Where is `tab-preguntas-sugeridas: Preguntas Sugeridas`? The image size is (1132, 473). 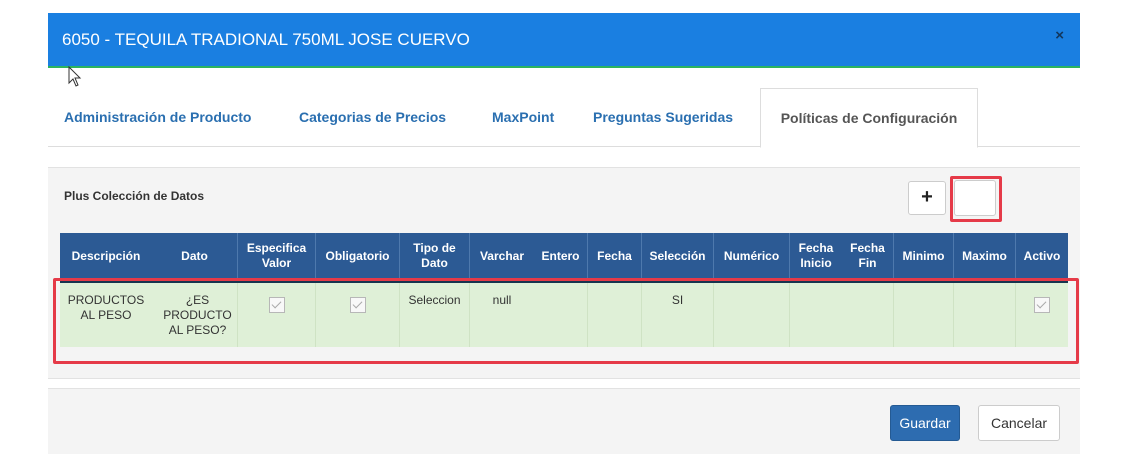 tab-preguntas-sugeridas: Preguntas Sugeridas is located at coordinates (663, 117).